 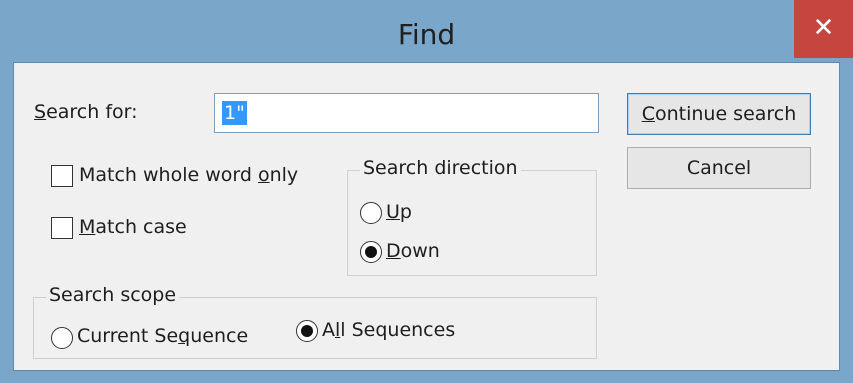 What do you see at coordinates (440, 168) in the screenshot?
I see `search-direction-legend: Search direction` at bounding box center [440, 168].